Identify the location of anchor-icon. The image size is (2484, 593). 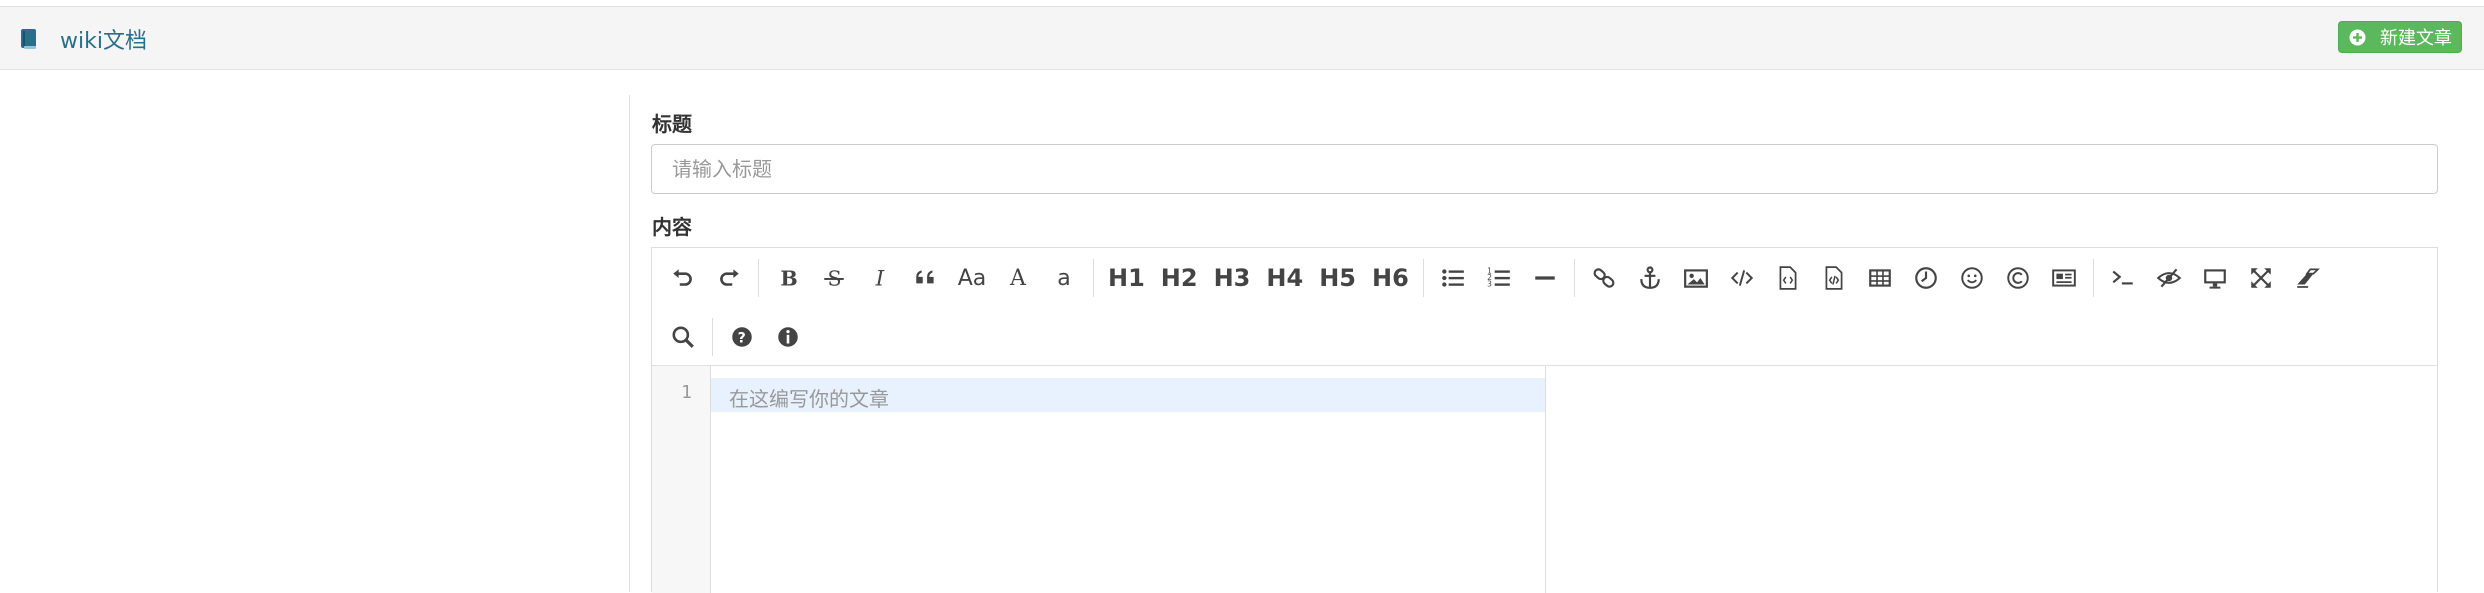
(1650, 278).